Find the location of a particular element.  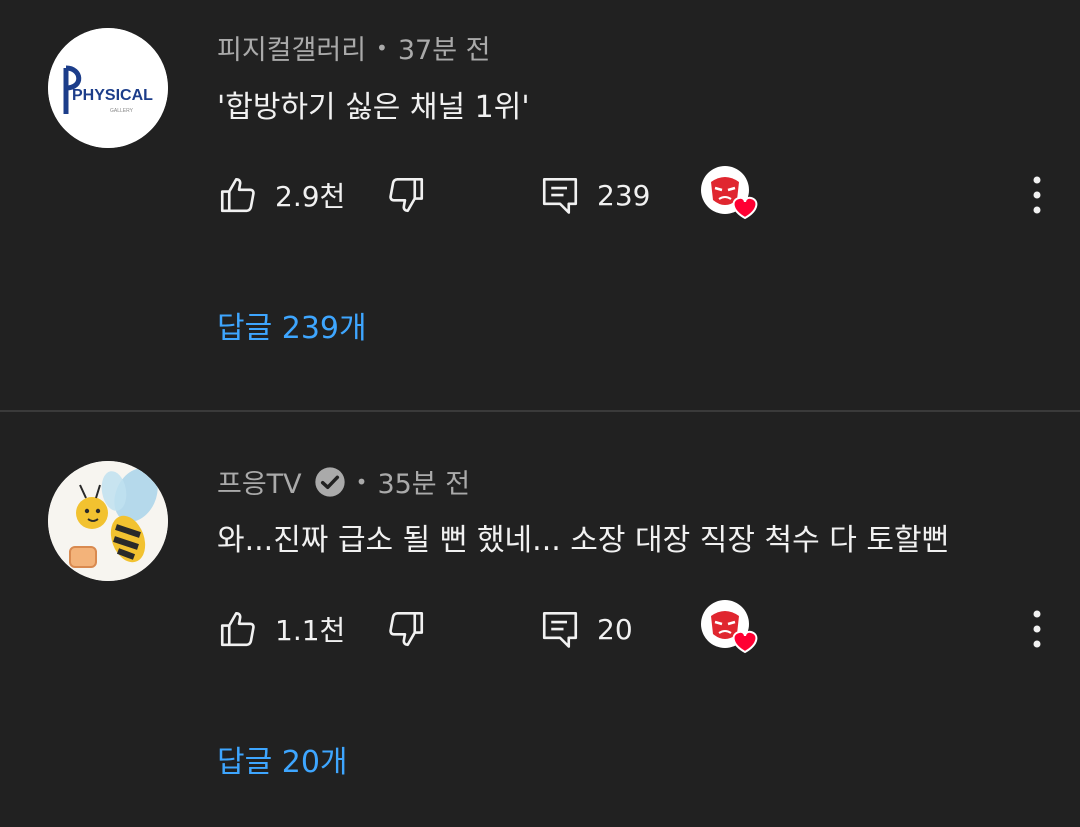

avatar: PHYSICAL GALLERY is located at coordinates (108, 88).